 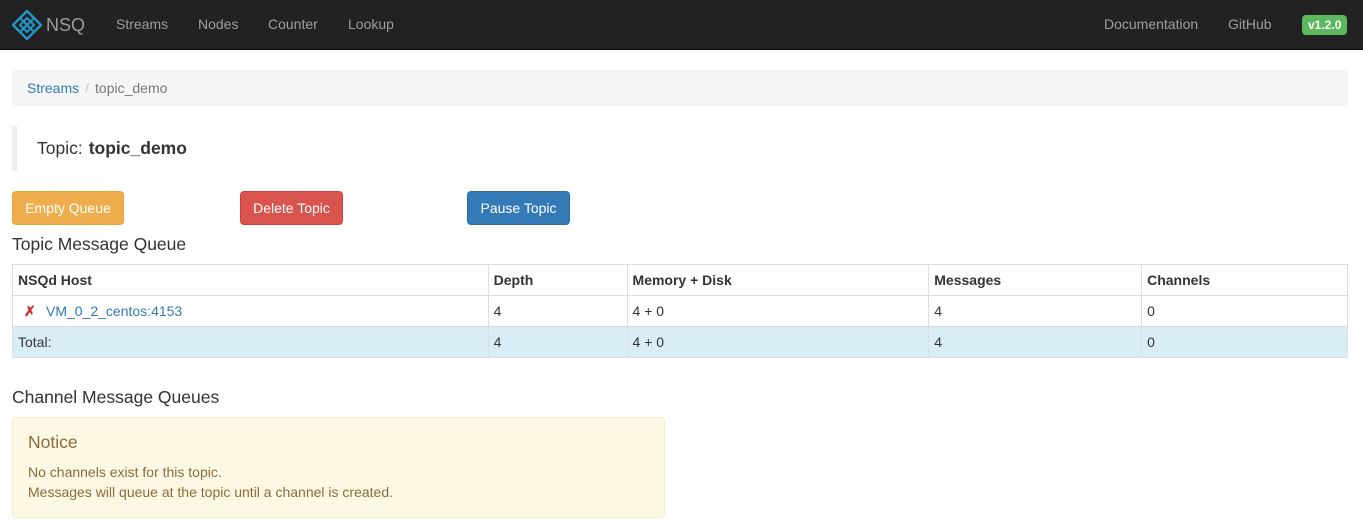 What do you see at coordinates (142, 24) in the screenshot?
I see `nav-streams: Streams` at bounding box center [142, 24].